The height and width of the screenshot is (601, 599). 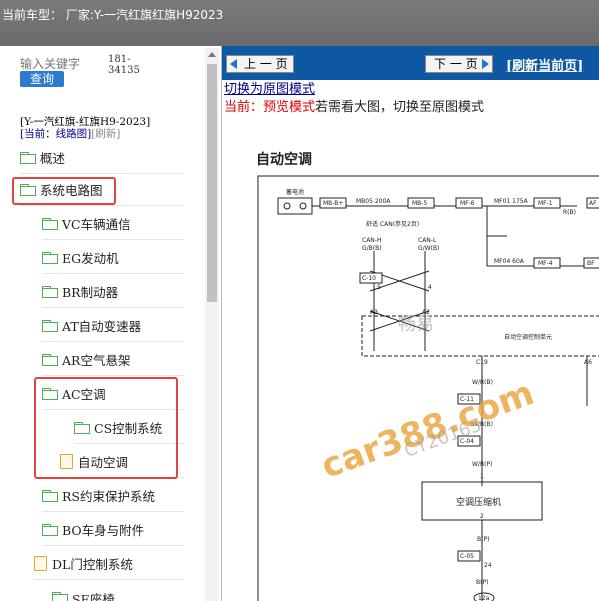 What do you see at coordinates (569, 212) in the screenshot?
I see `label-r-b: R(B)` at bounding box center [569, 212].